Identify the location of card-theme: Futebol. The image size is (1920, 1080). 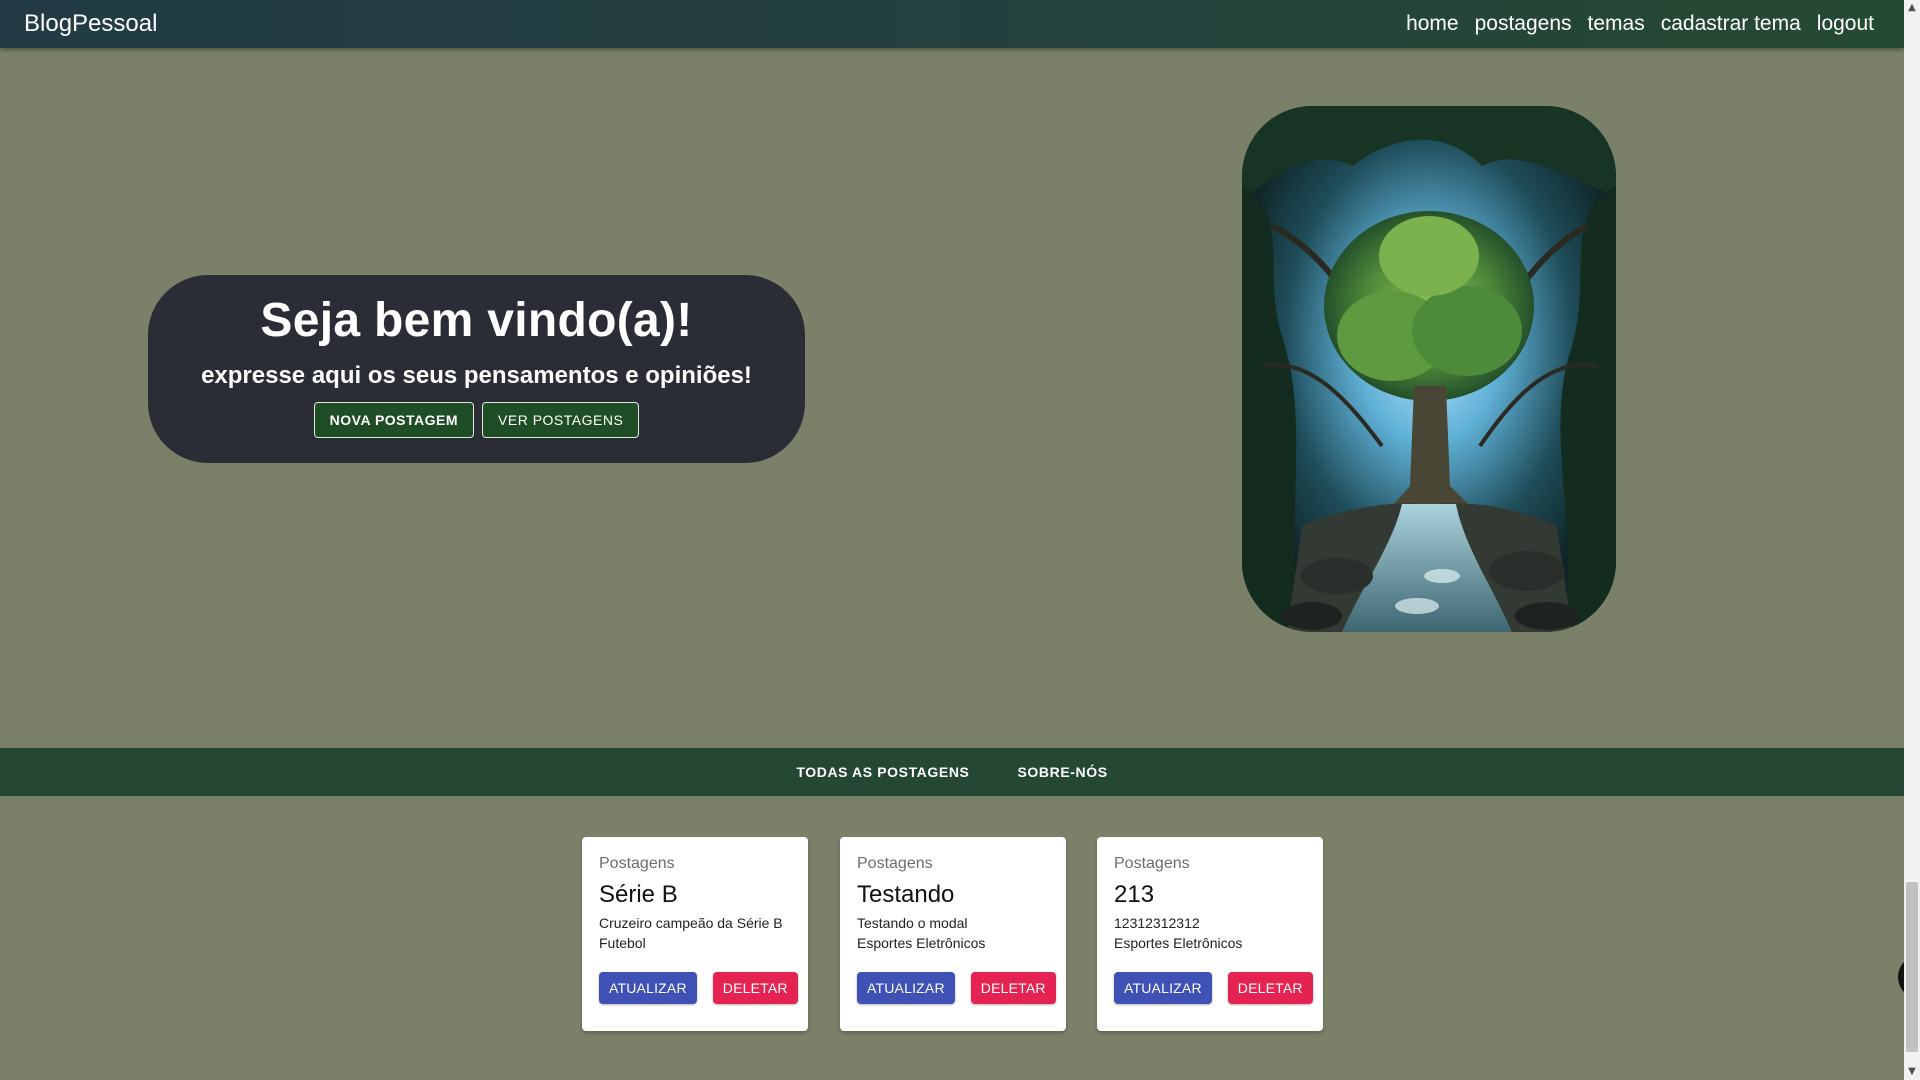
(622, 943).